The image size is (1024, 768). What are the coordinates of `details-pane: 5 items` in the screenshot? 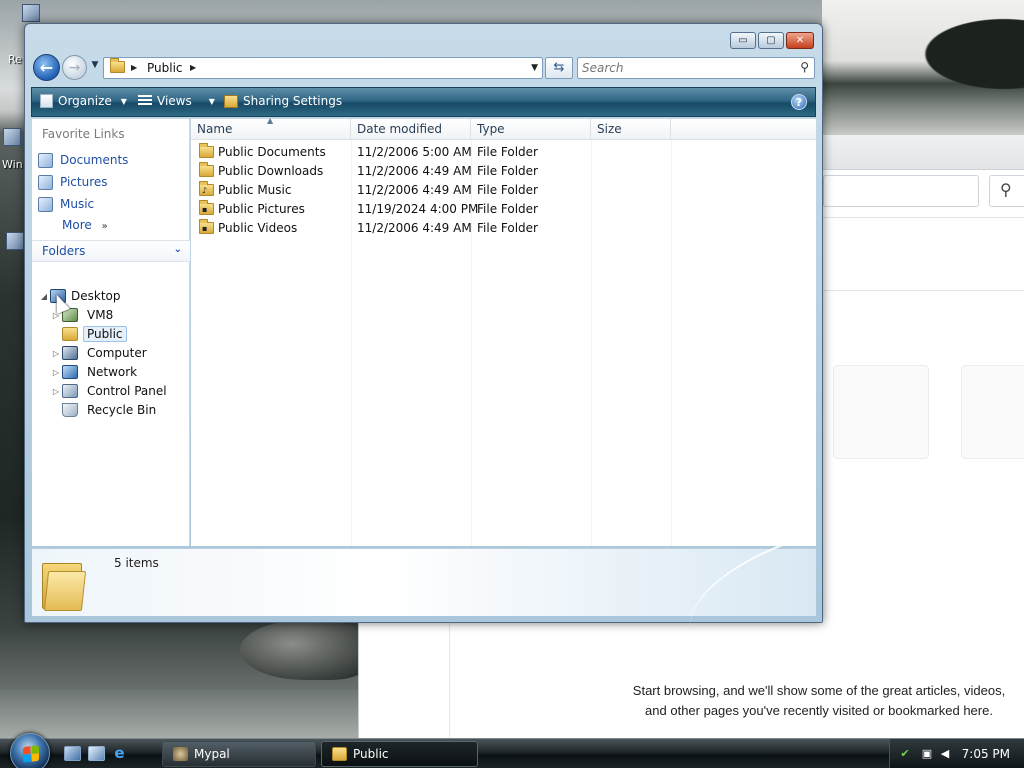 It's located at (424, 584).